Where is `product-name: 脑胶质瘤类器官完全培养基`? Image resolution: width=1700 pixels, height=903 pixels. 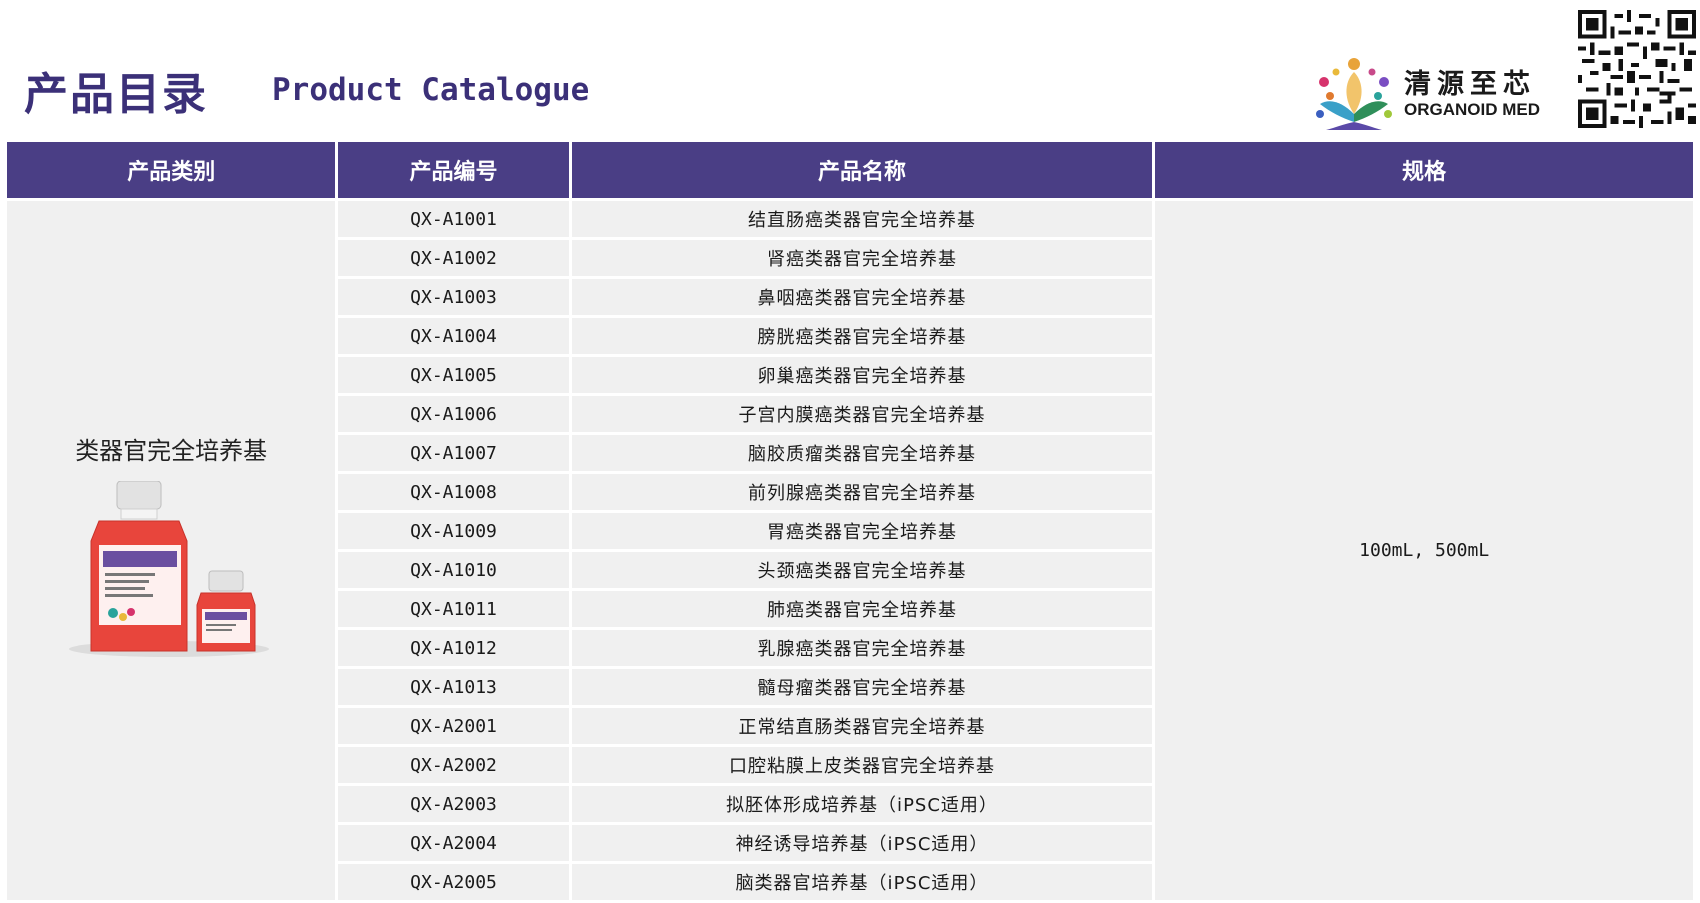 product-name: 脑胶质瘤类器官完全培养基 is located at coordinates (862, 453).